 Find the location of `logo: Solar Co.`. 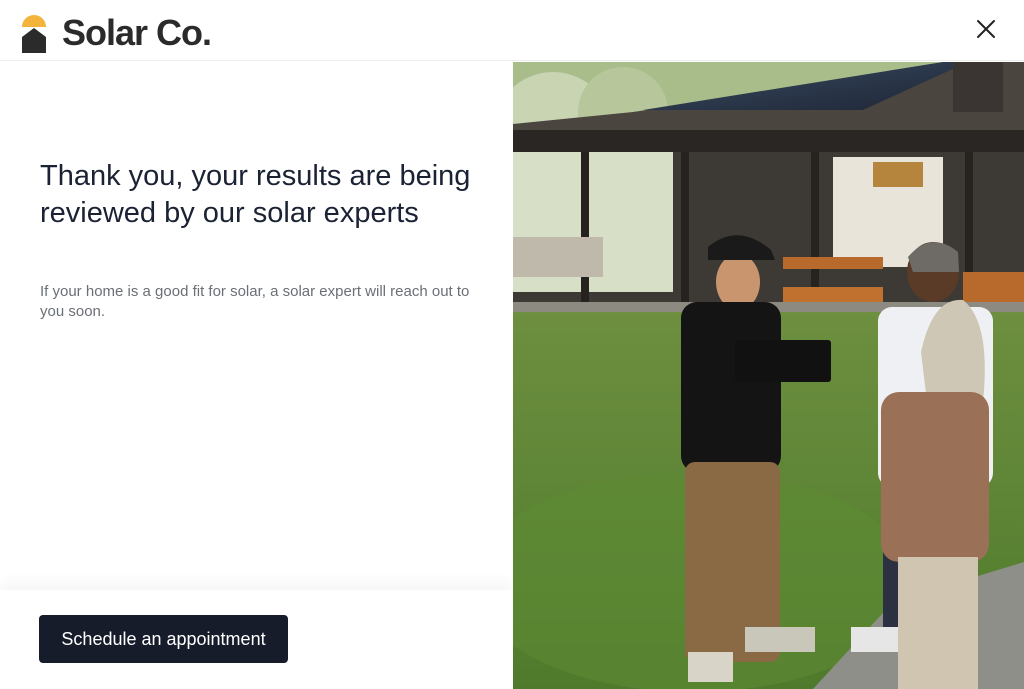

logo: Solar Co. is located at coordinates (116, 33).